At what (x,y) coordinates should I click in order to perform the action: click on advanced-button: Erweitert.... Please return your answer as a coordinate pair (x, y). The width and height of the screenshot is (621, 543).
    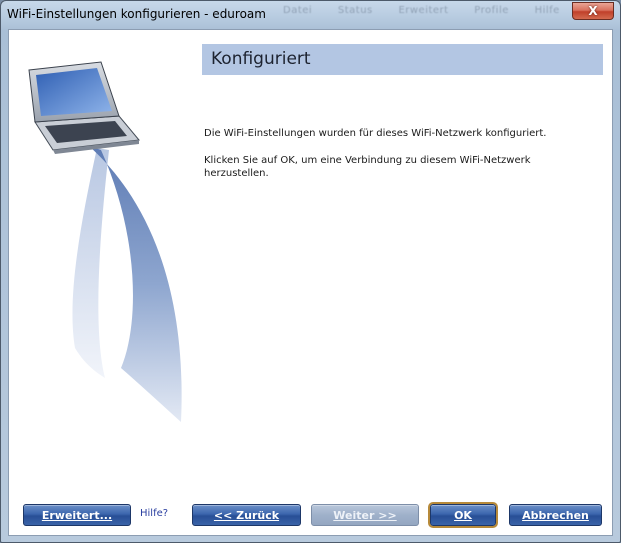
    Looking at the image, I should click on (77, 515).